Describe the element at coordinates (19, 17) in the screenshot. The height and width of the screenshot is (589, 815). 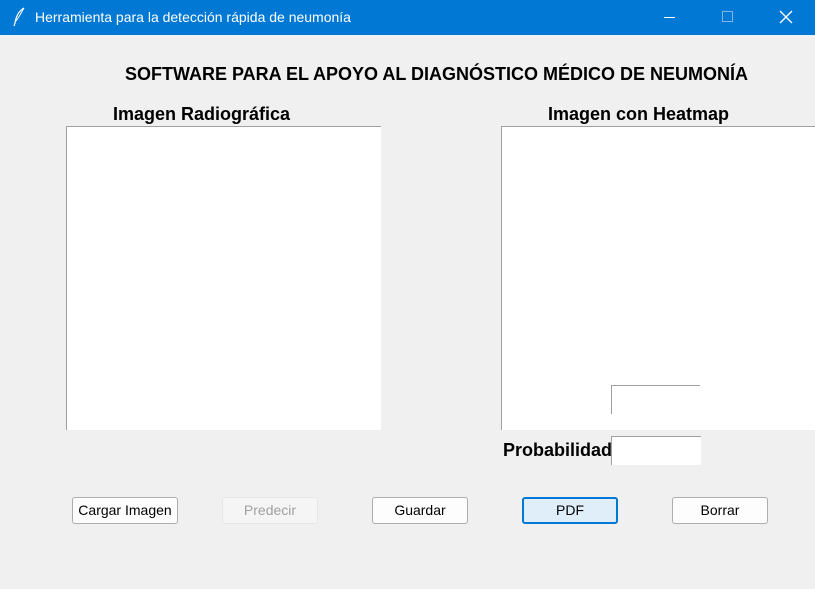
I see `feather-icon` at that location.